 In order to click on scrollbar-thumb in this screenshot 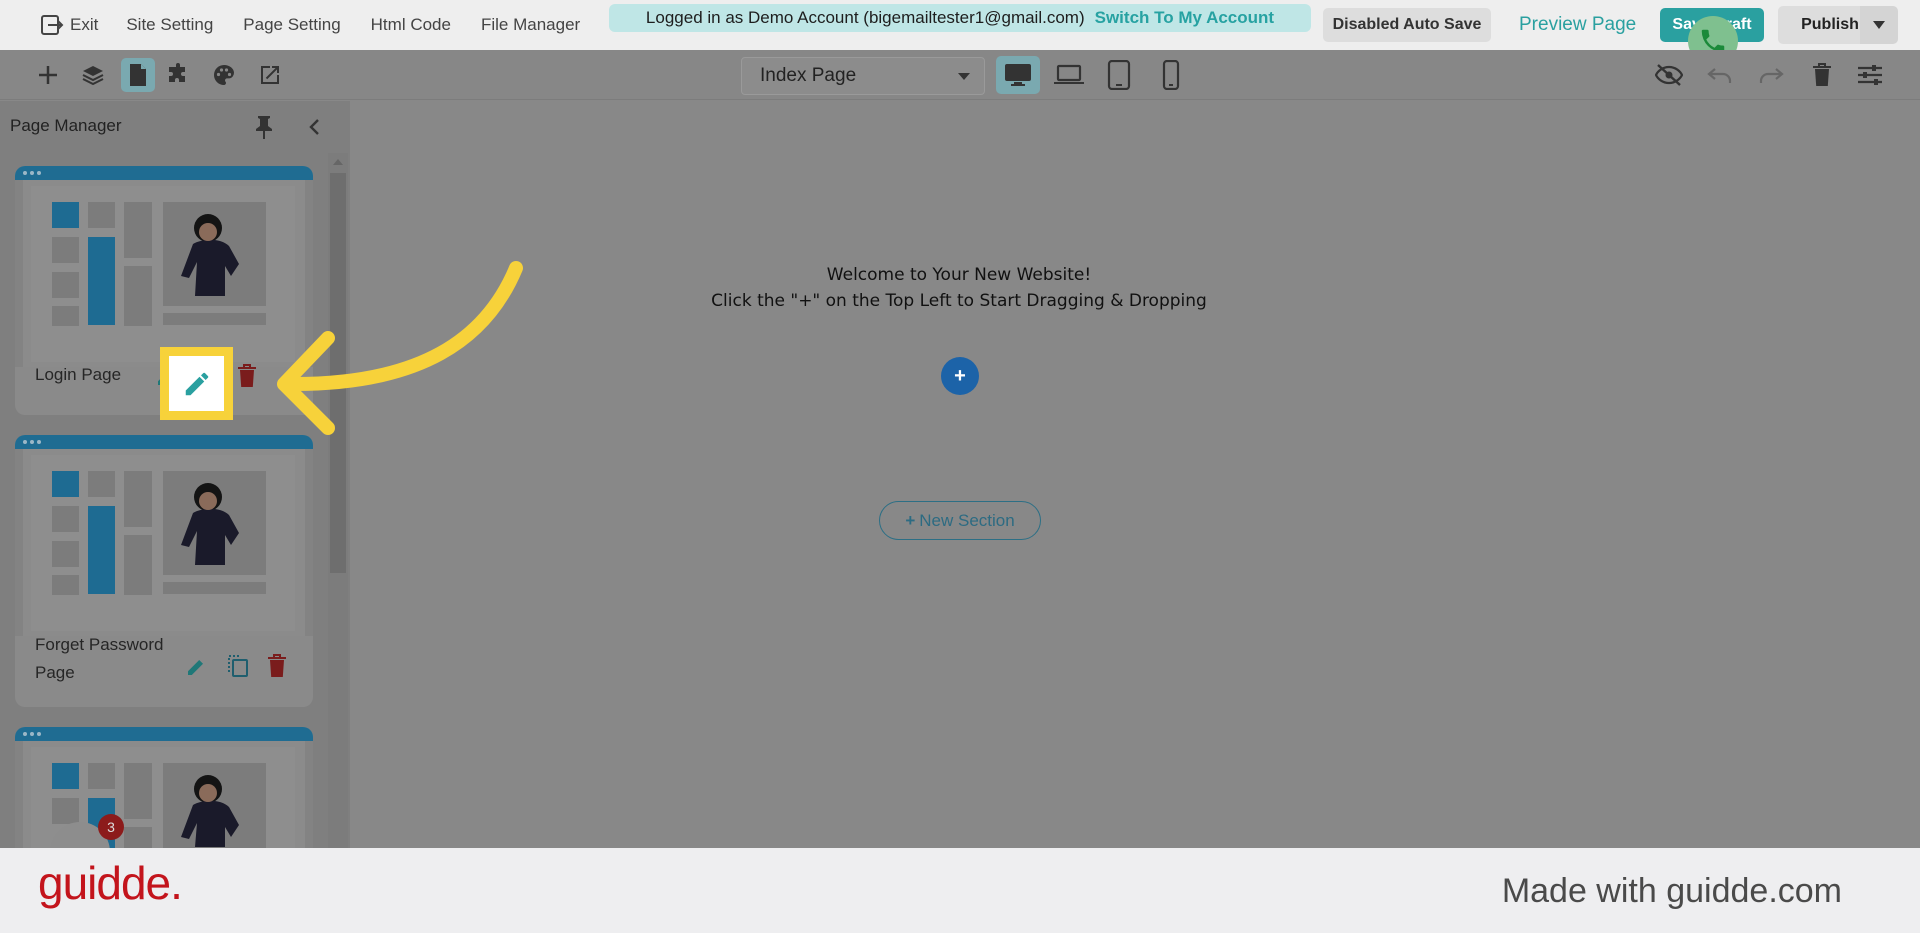, I will do `click(338, 373)`.